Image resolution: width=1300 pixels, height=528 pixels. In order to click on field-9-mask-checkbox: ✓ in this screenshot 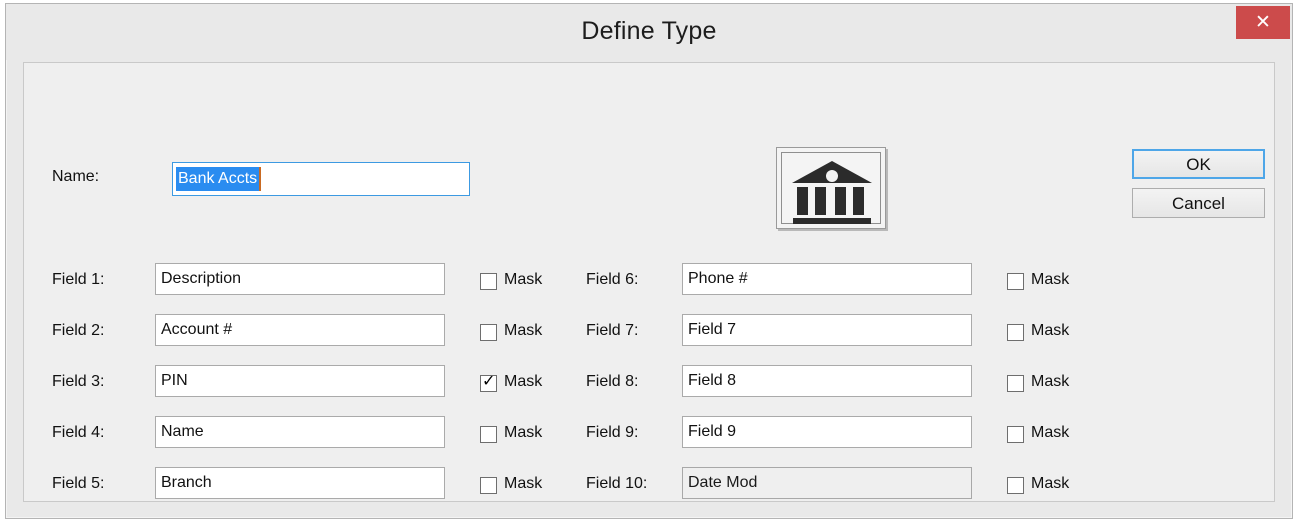, I will do `click(1015, 434)`.